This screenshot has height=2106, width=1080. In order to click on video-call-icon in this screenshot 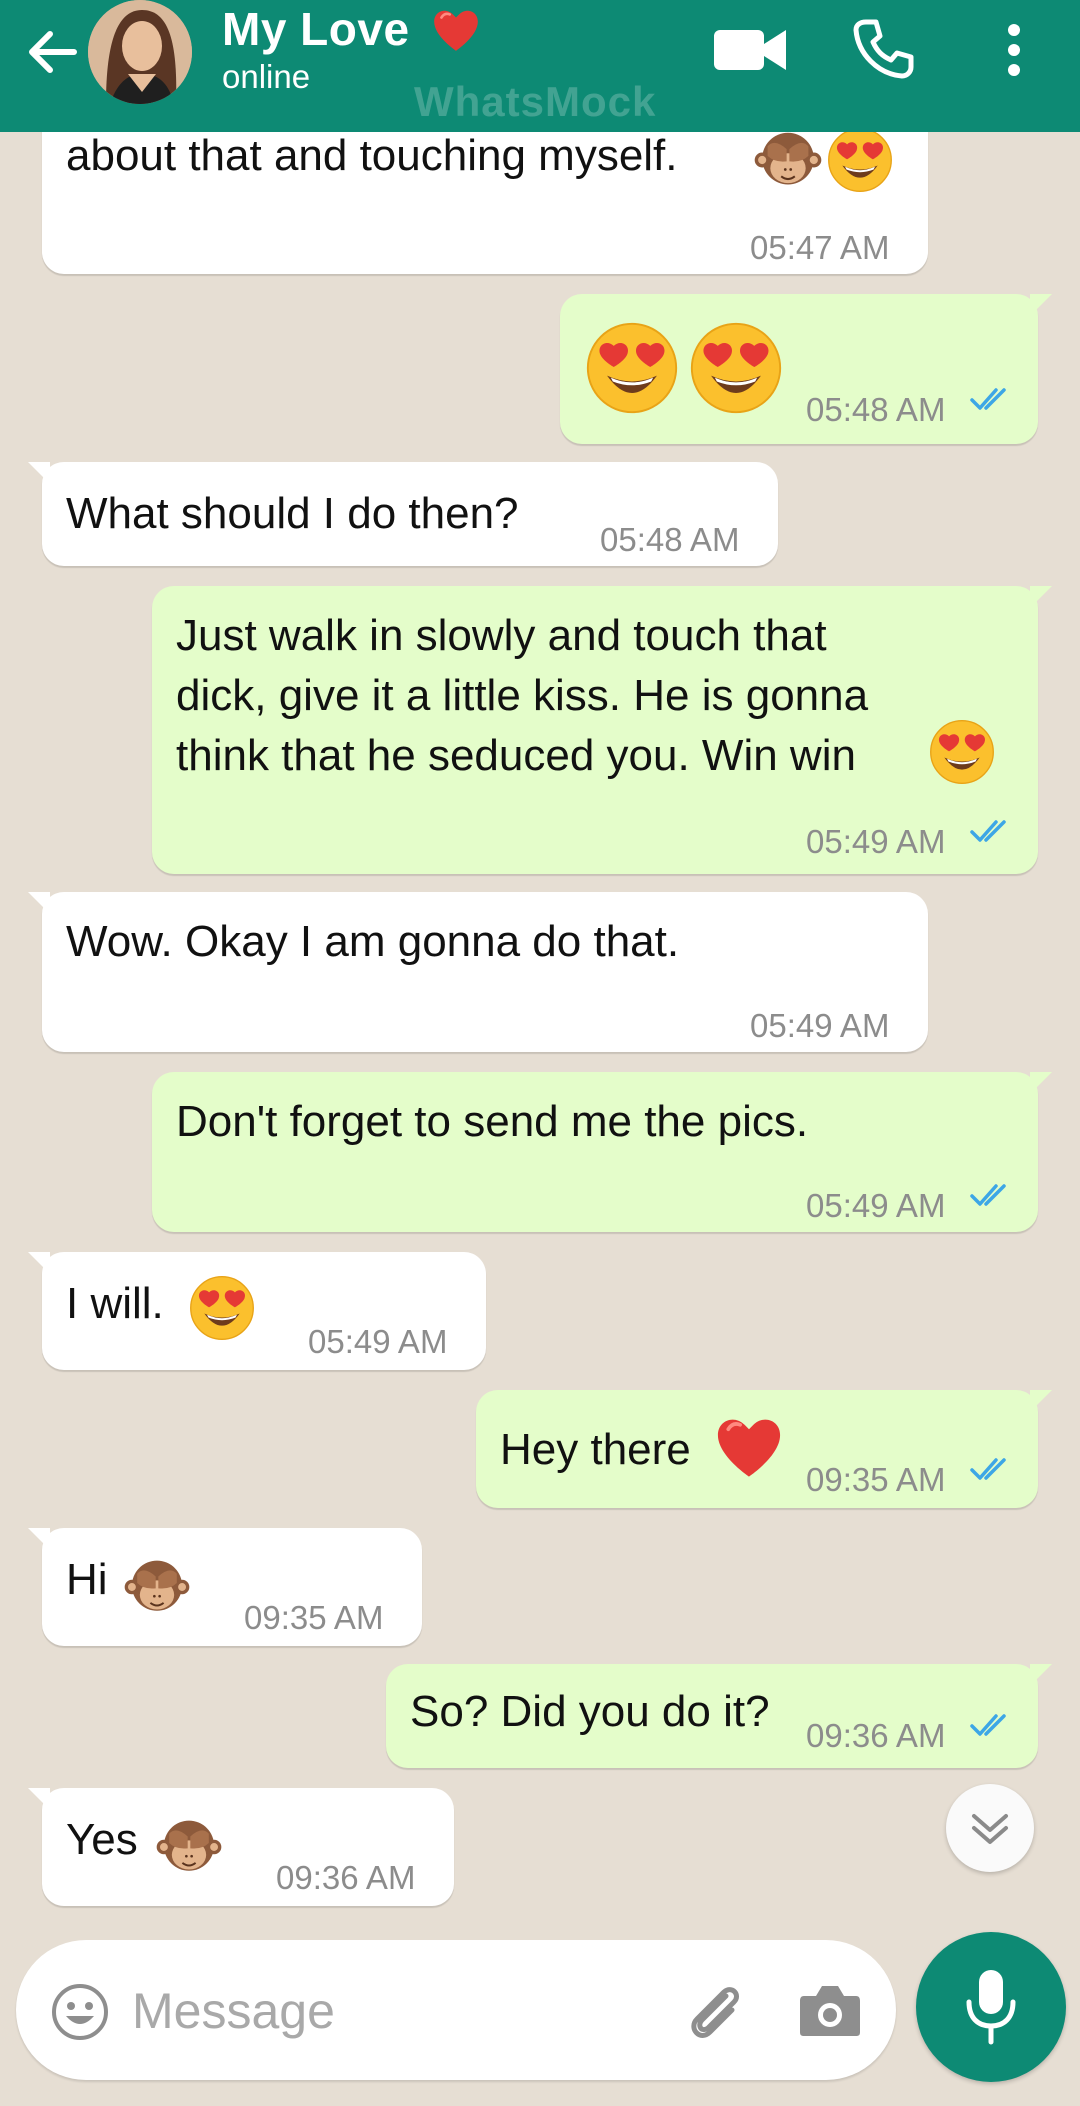, I will do `click(750, 50)`.